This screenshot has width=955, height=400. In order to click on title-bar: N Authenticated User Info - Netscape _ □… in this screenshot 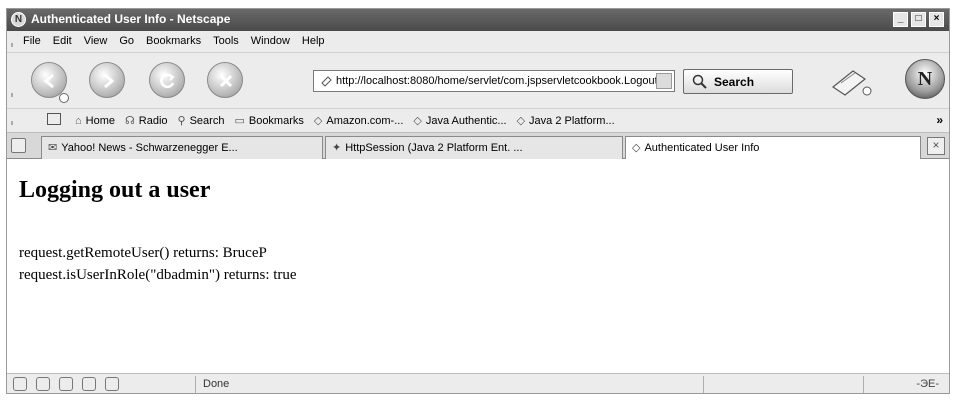, I will do `click(478, 20)`.